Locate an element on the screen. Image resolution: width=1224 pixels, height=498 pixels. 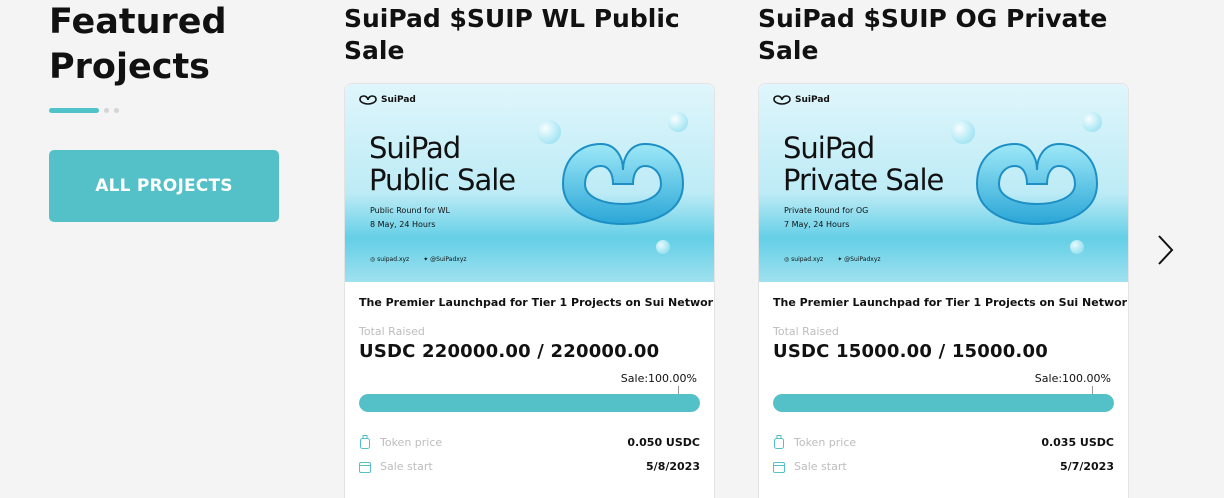
token-price-value: 0.050 USDC is located at coordinates (663, 442).